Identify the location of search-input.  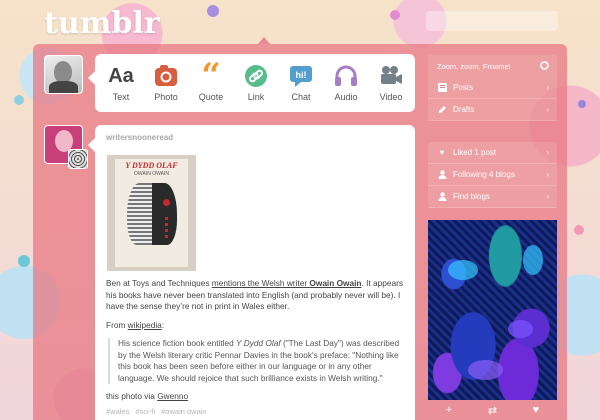
(492, 21).